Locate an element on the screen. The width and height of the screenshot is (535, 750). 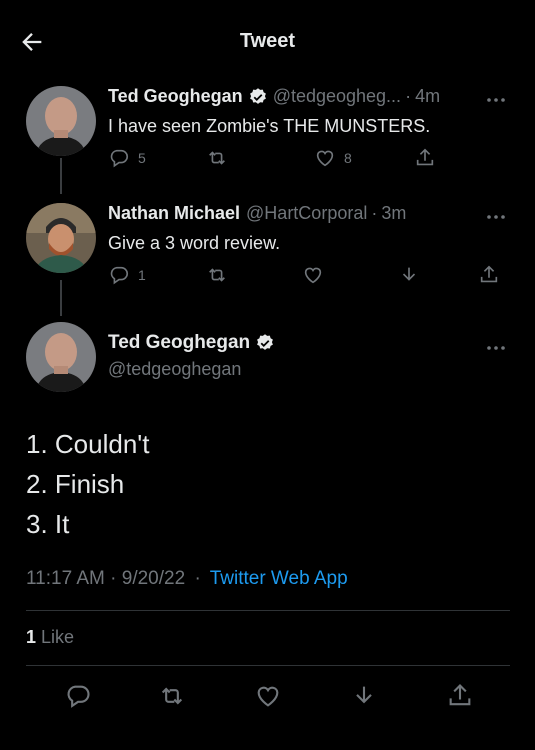
tweet-time: 4m is located at coordinates (427, 96).